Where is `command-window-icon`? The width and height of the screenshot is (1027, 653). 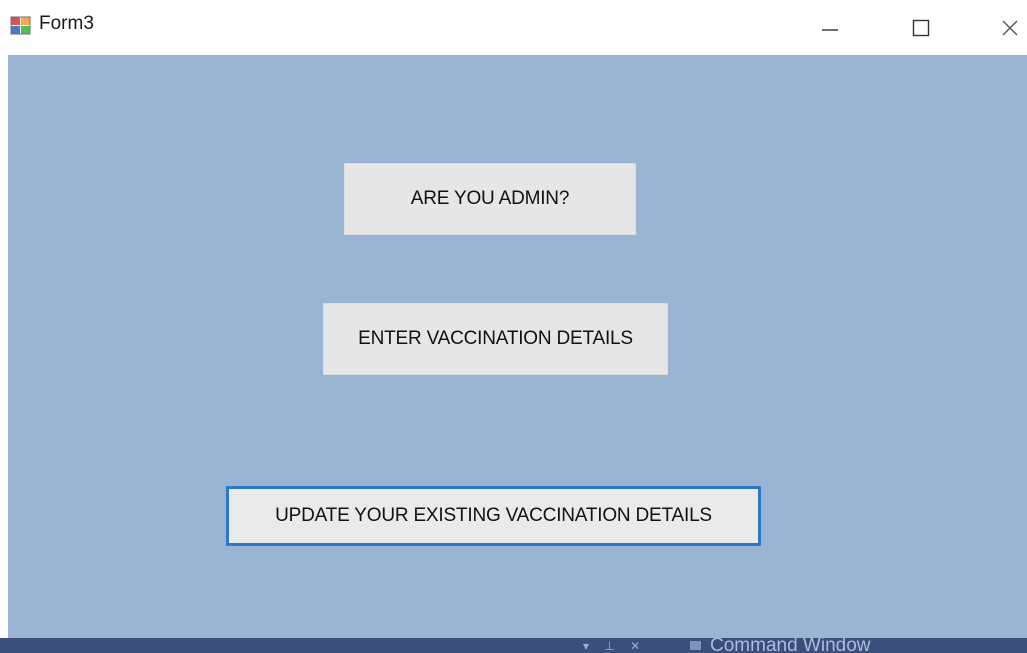 command-window-icon is located at coordinates (695, 645).